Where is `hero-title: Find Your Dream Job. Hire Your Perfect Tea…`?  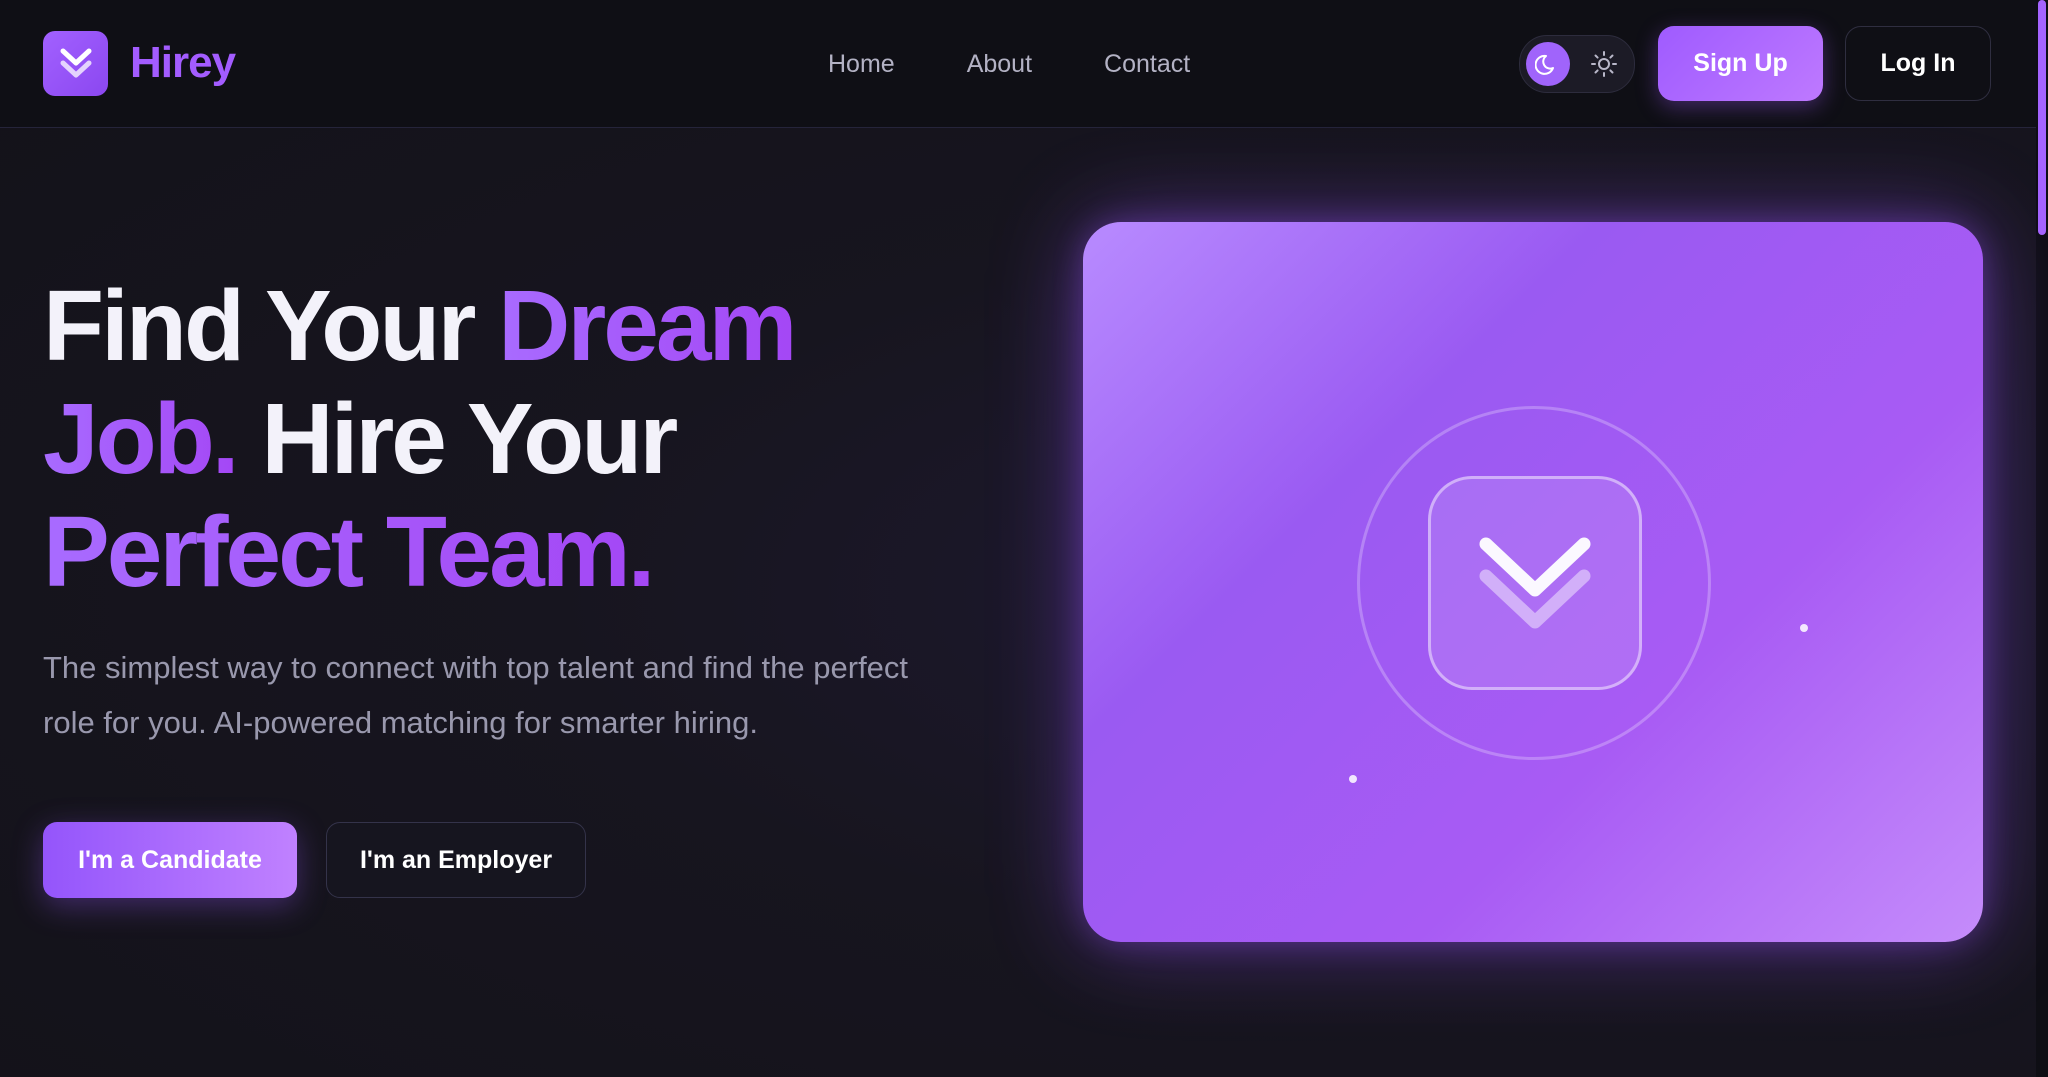 hero-title: Find Your Dream Job. Hire Your Perfect Tea… is located at coordinates (493, 439).